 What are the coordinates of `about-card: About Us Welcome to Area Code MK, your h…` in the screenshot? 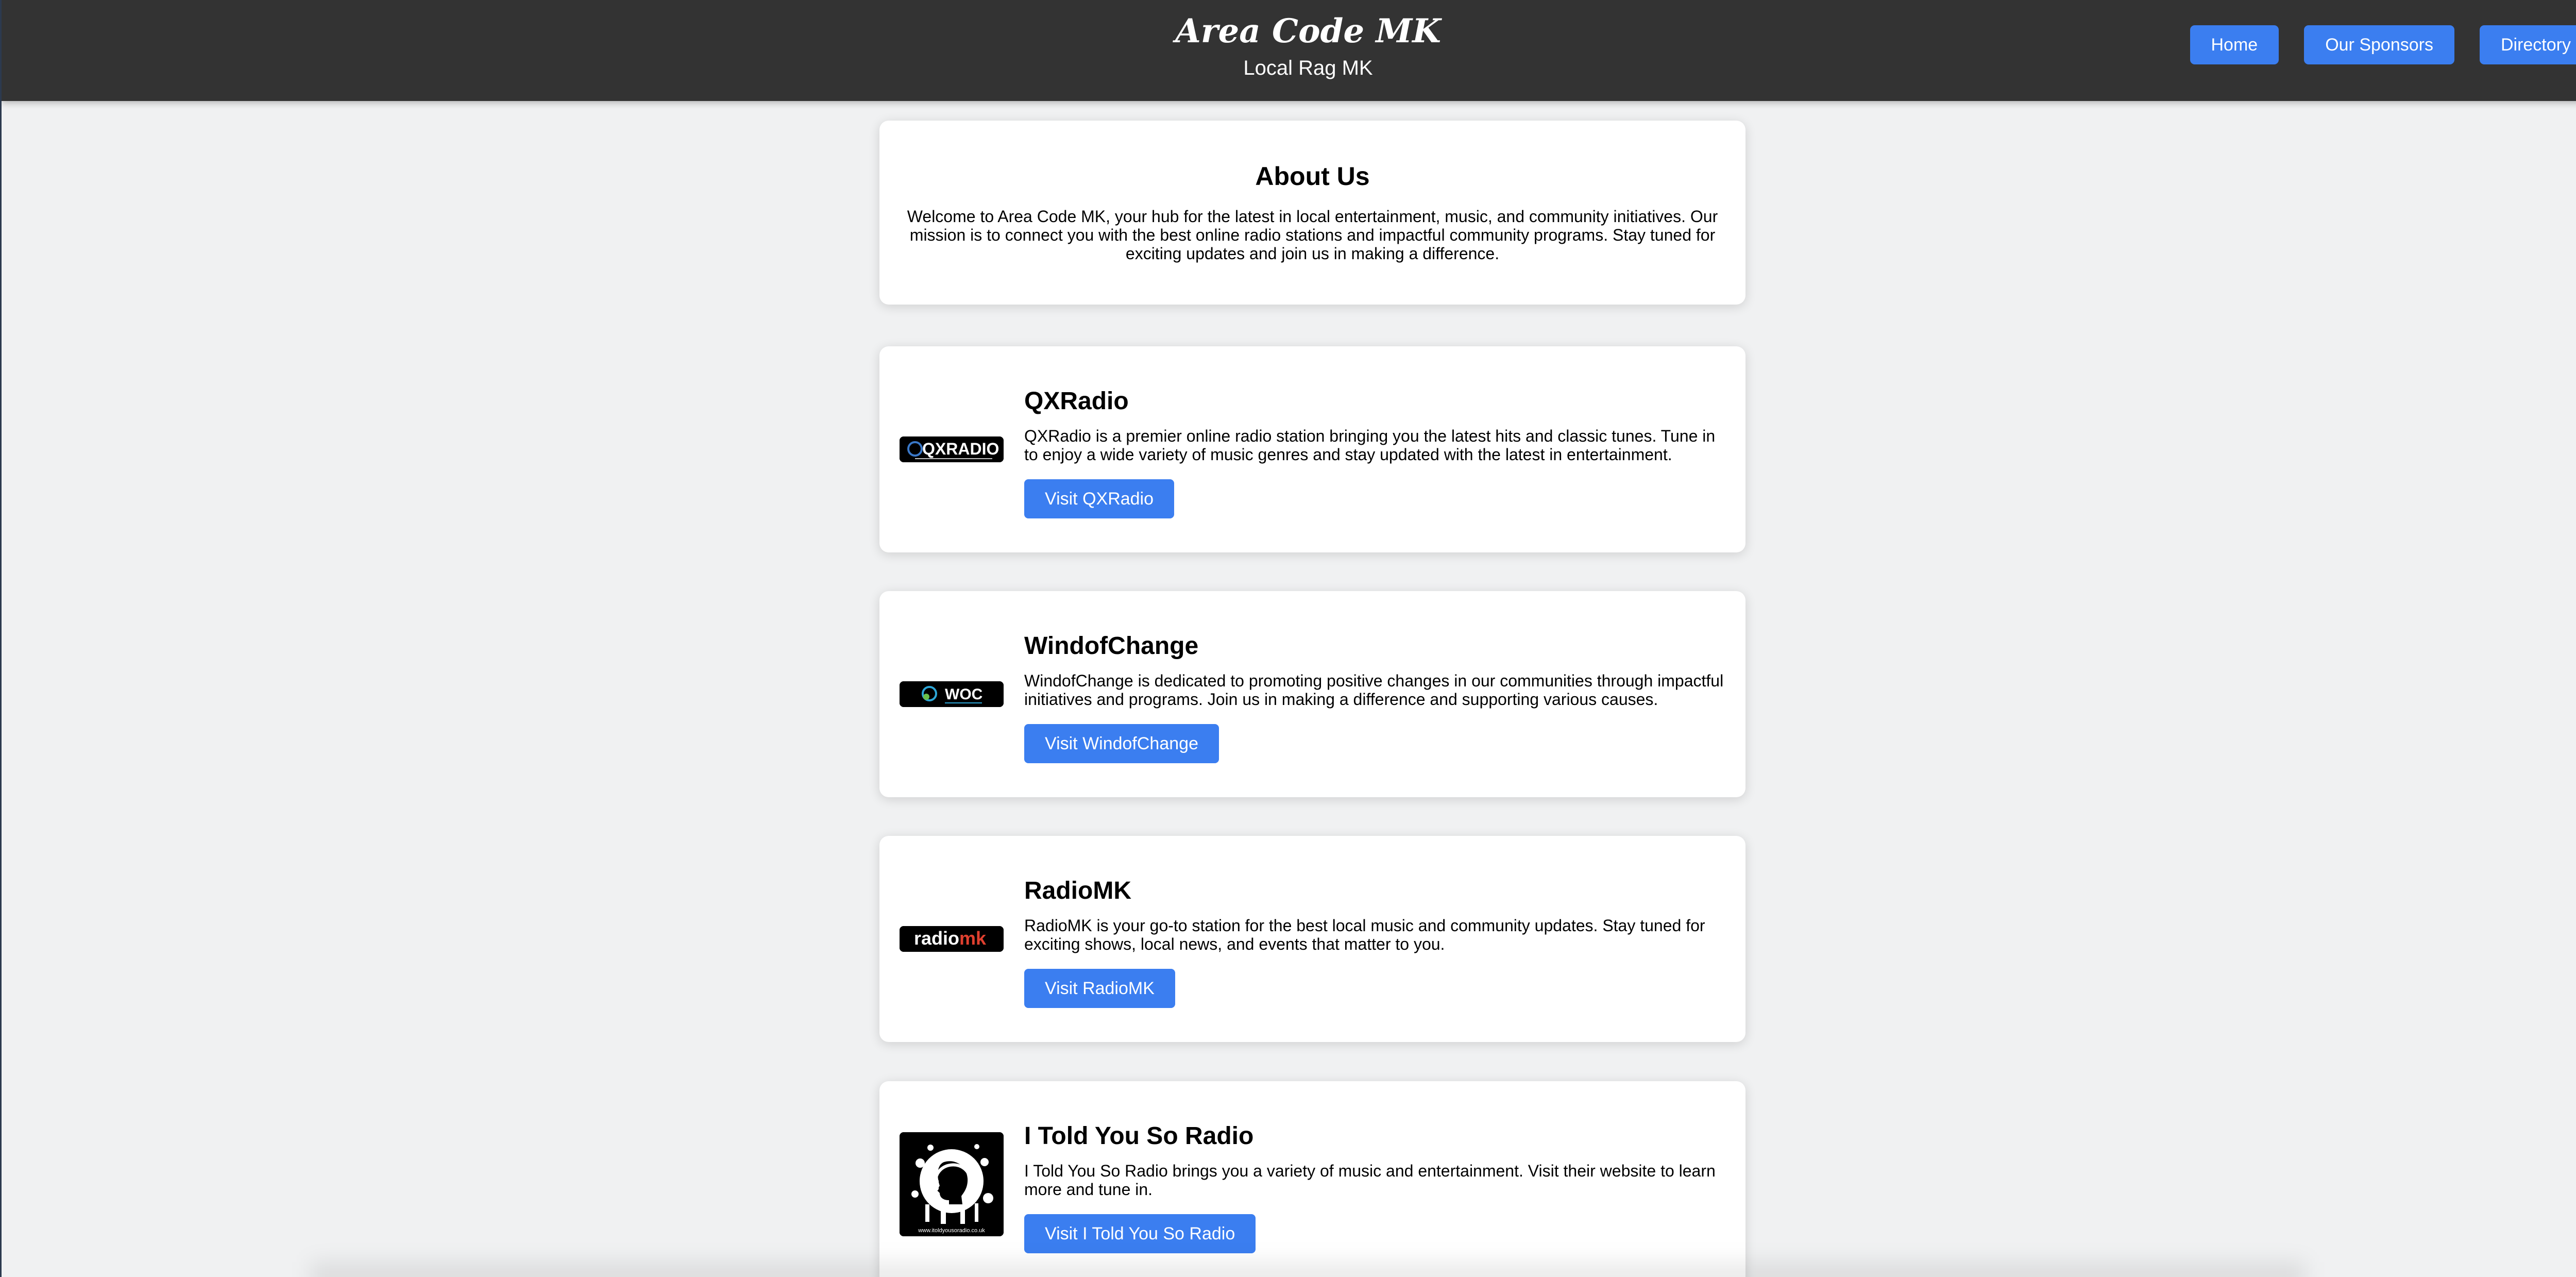 It's located at (1312, 213).